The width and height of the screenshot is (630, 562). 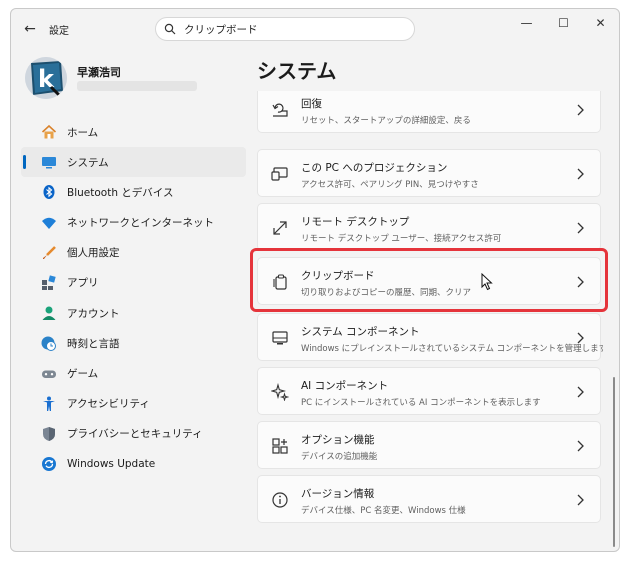 I want to click on sidebar-item-privacy-security: プライバシーとセキュリティ, so click(x=133, y=434).